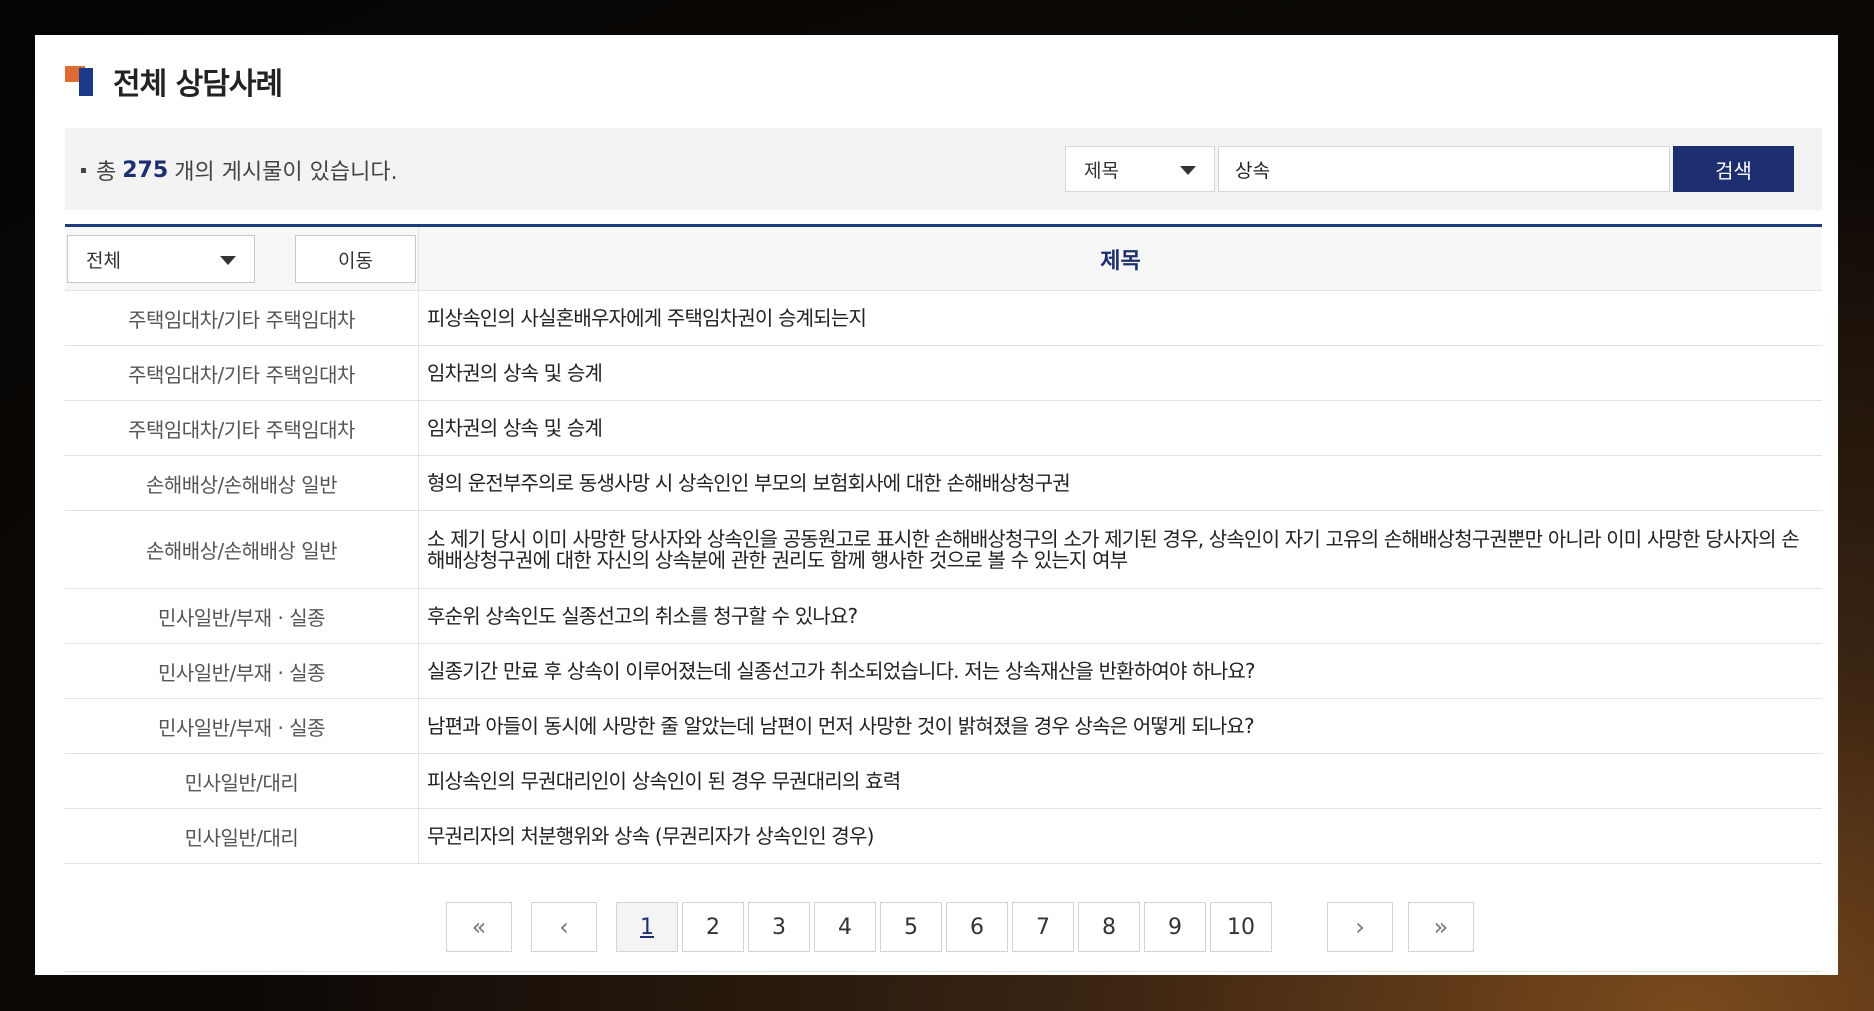 The image size is (1874, 1011). Describe the element at coordinates (1101, 170) in the screenshot. I see `search-field-value: 제목` at that location.